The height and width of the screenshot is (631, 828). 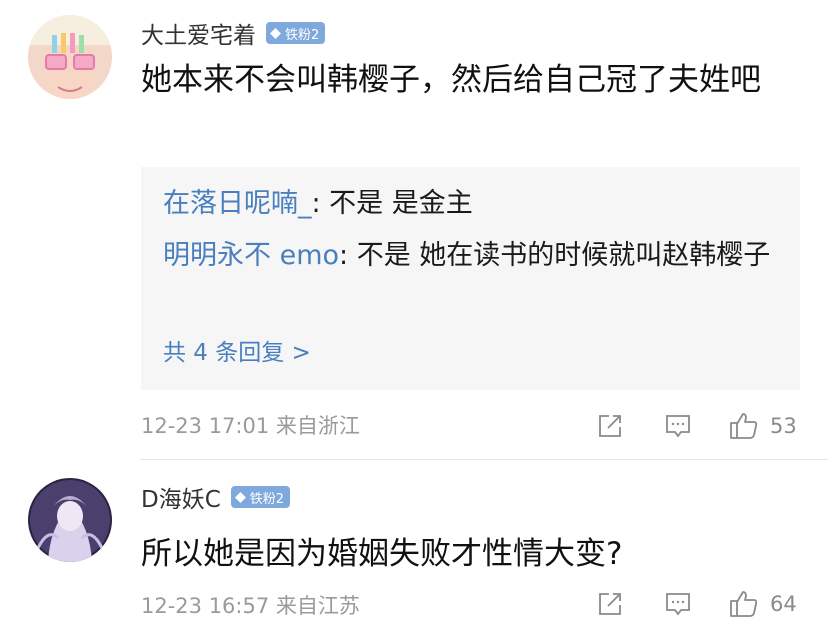 What do you see at coordinates (237, 203) in the screenshot?
I see `reply-username: 在落日呢喃_` at bounding box center [237, 203].